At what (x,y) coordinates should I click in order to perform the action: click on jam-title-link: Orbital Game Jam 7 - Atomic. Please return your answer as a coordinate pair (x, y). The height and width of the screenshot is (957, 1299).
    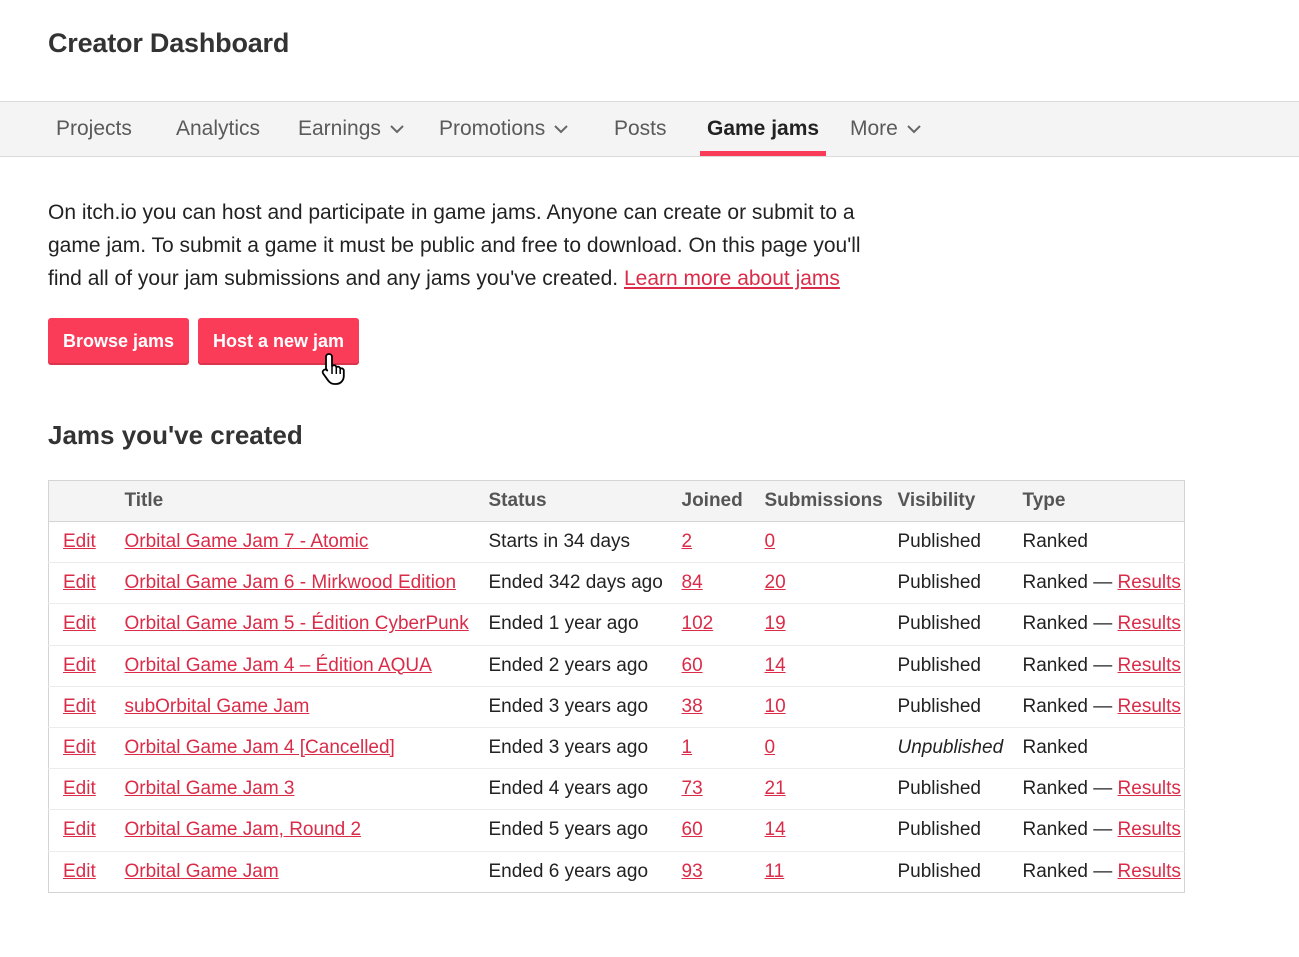
    Looking at the image, I should click on (247, 541).